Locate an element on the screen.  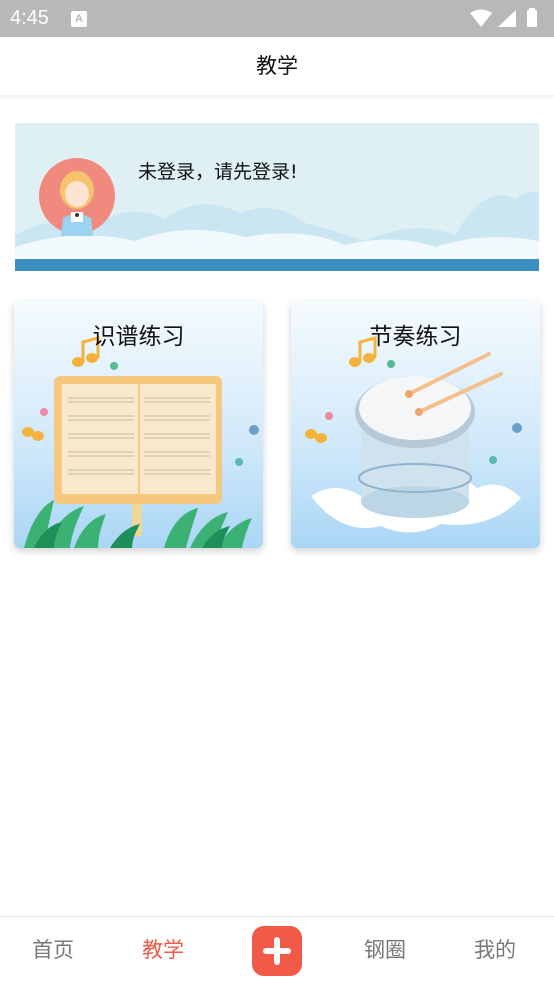
wifi-icon is located at coordinates (481, 18).